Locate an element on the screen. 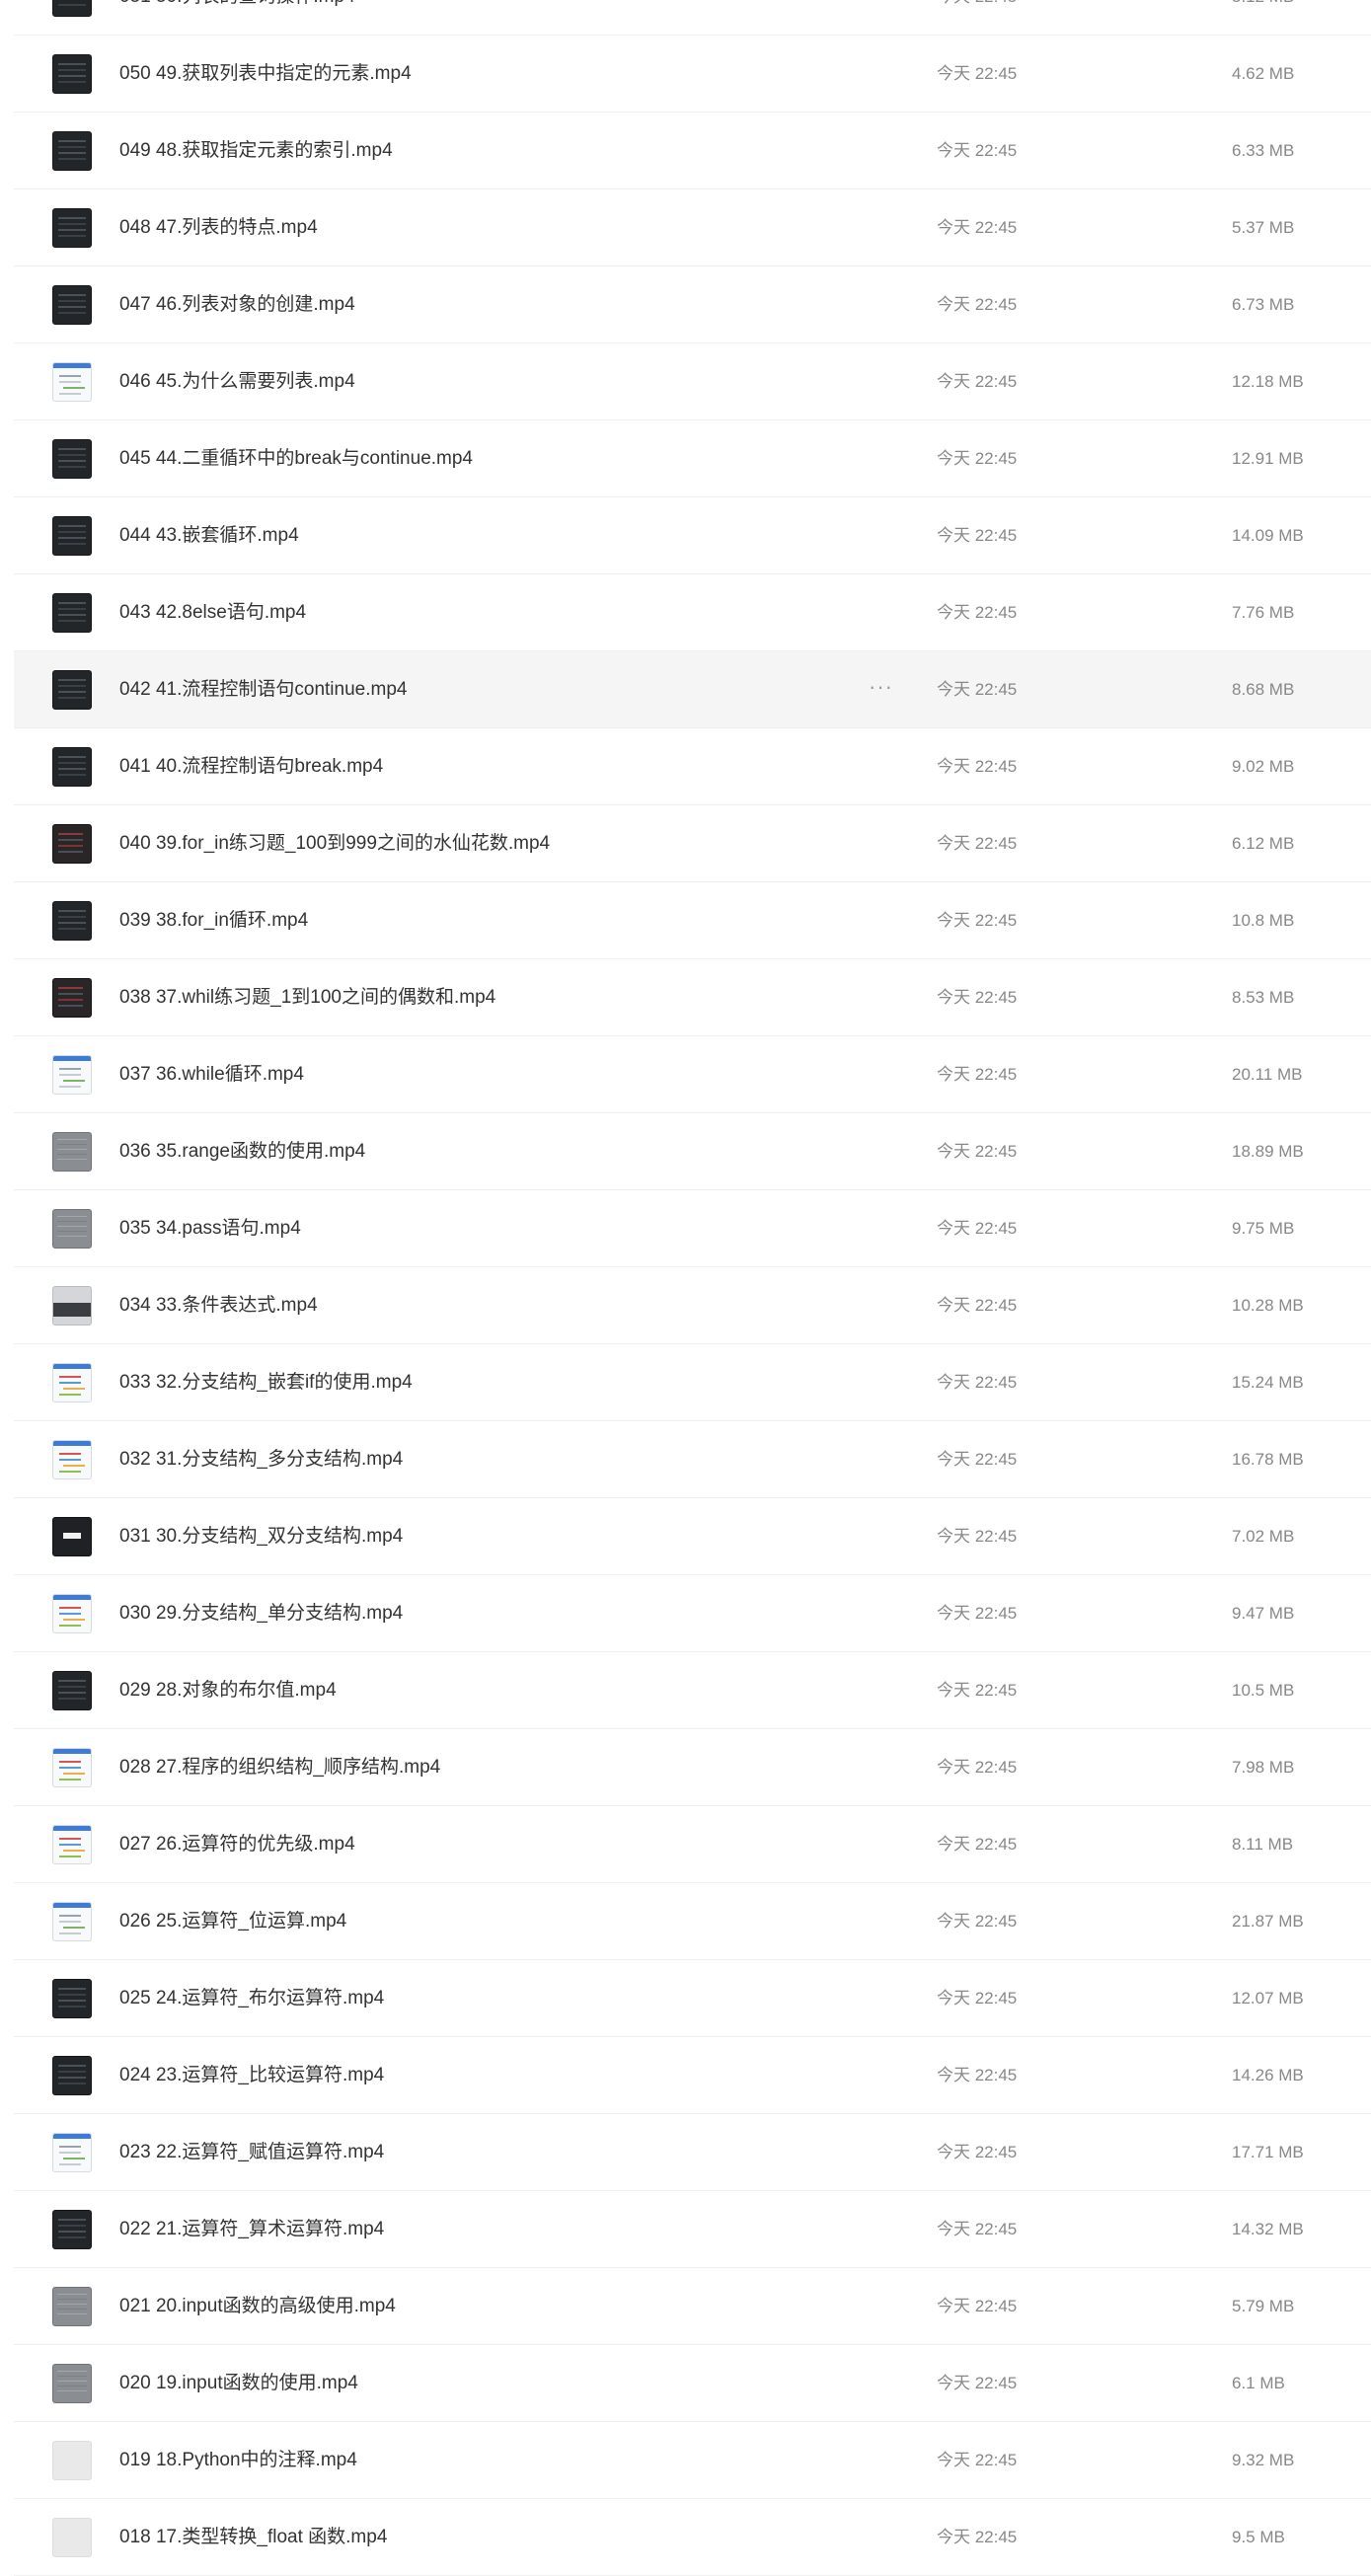 Image resolution: width=1371 pixels, height=2576 pixels. file-name: 045 44.二重循环中的break与continue.mp4 is located at coordinates (296, 458).